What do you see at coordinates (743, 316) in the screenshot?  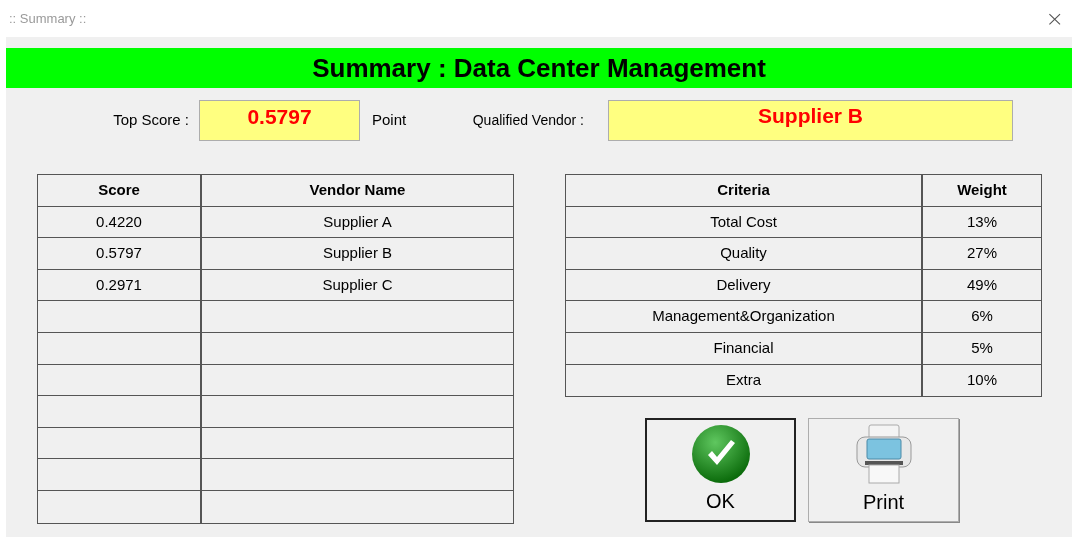 I see `table-cell-text: Management&Organization` at bounding box center [743, 316].